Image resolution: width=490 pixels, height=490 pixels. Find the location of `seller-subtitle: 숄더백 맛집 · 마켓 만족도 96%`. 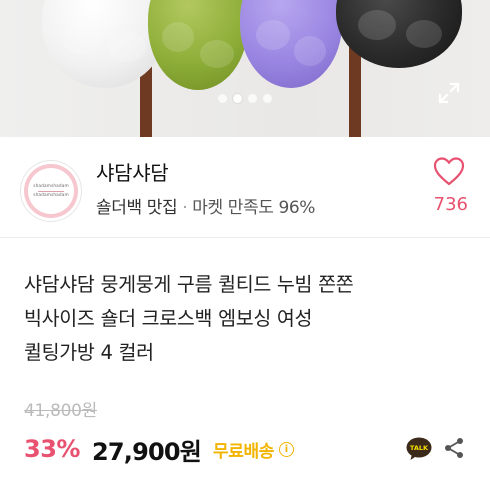

seller-subtitle: 숄더백 맛집 · 마켓 만족도 96% is located at coordinates (205, 205).